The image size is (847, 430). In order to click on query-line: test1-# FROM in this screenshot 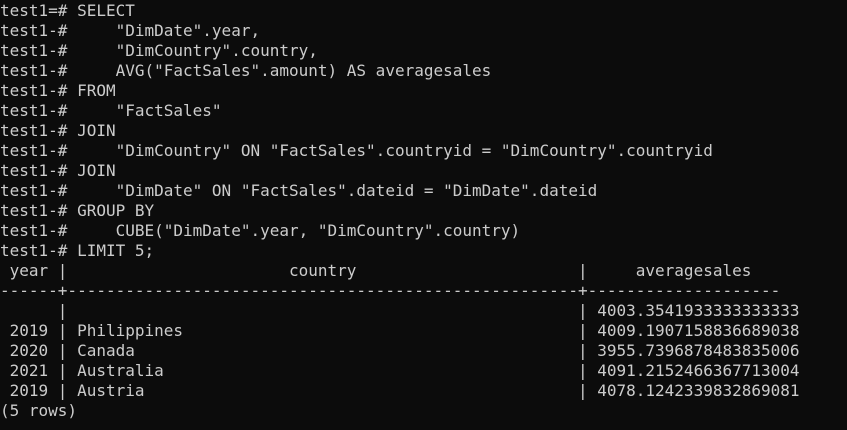, I will do `click(423, 91)`.